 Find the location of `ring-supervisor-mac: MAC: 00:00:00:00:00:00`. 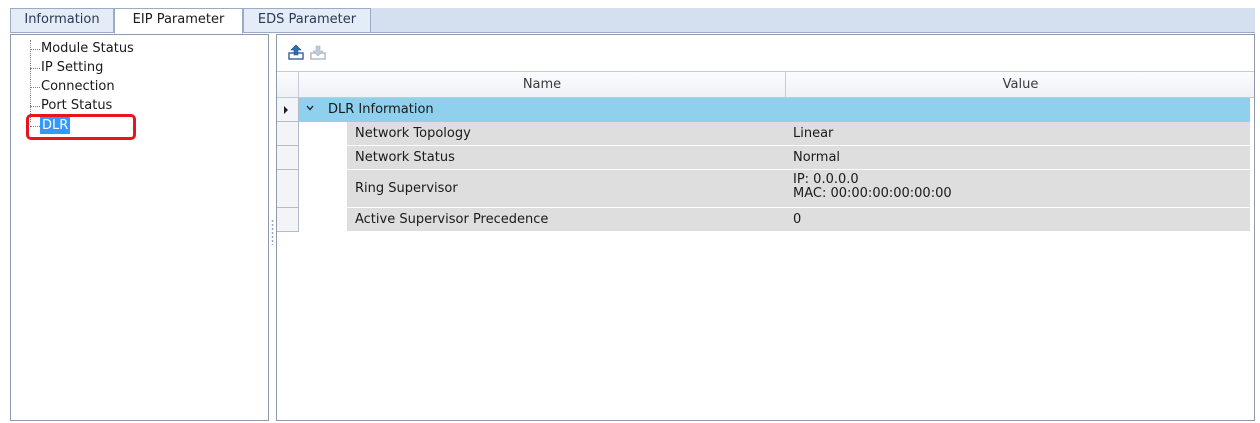

ring-supervisor-mac: MAC: 00:00:00:00:00:00 is located at coordinates (872, 193).